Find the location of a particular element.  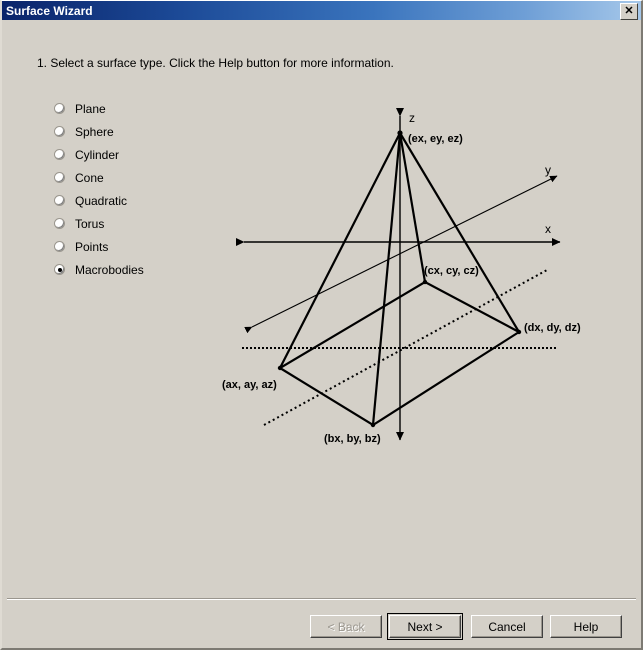

window-title: Surface Wizard is located at coordinates (49, 10).